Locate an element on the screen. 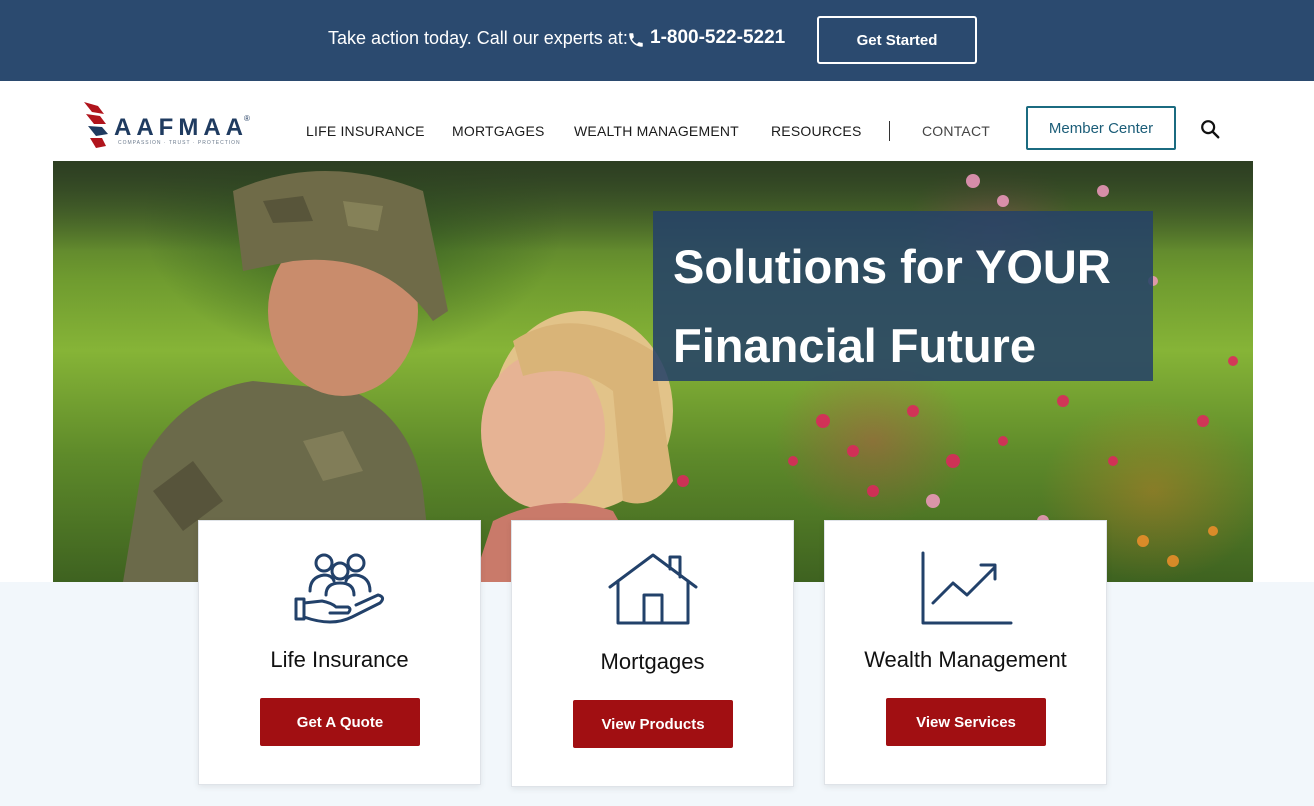 The height and width of the screenshot is (806, 1314). life-insurance-card: Life Insurance Get A Quote is located at coordinates (339, 652).